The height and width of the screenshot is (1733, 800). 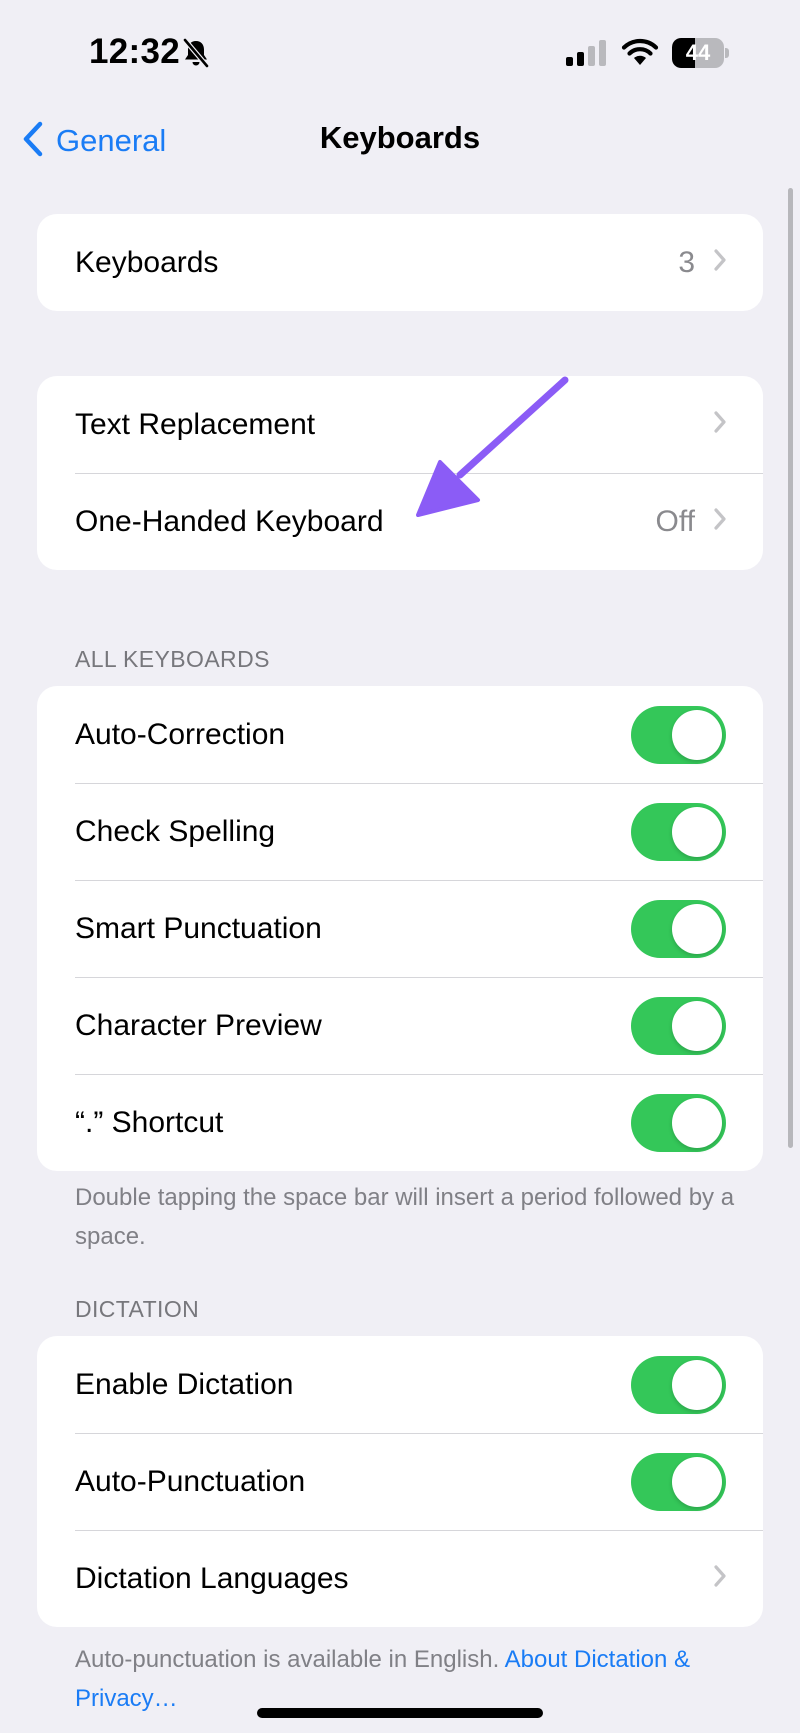 I want to click on keyboards-count: 3, so click(x=686, y=262).